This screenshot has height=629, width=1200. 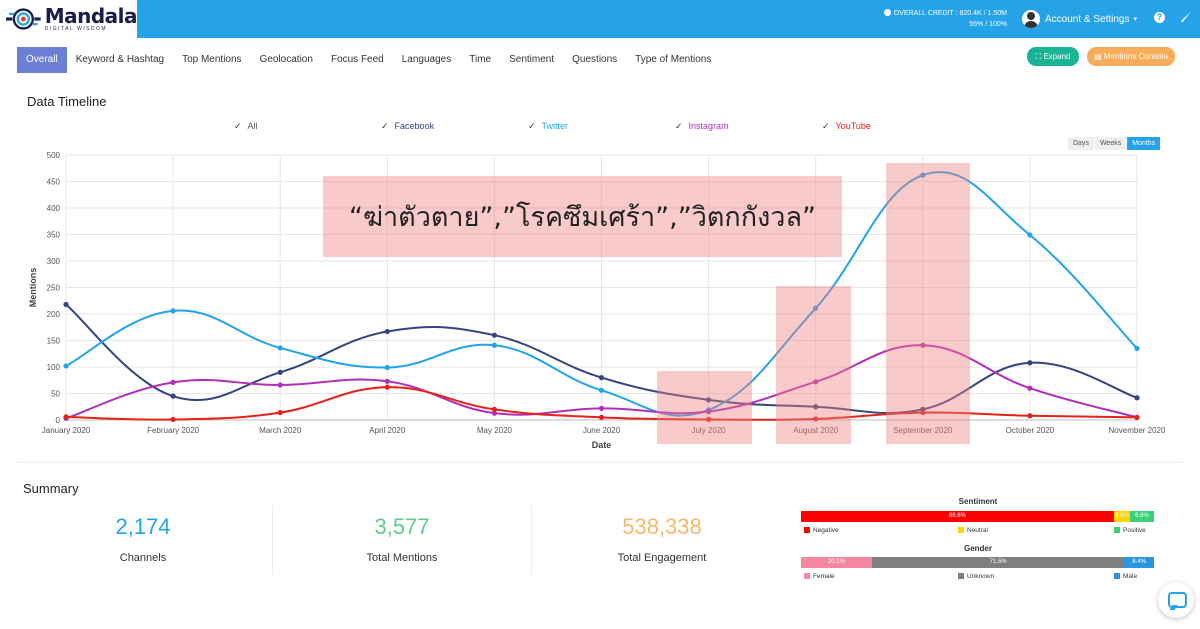 I want to click on brush-icon, so click(x=1186, y=17).